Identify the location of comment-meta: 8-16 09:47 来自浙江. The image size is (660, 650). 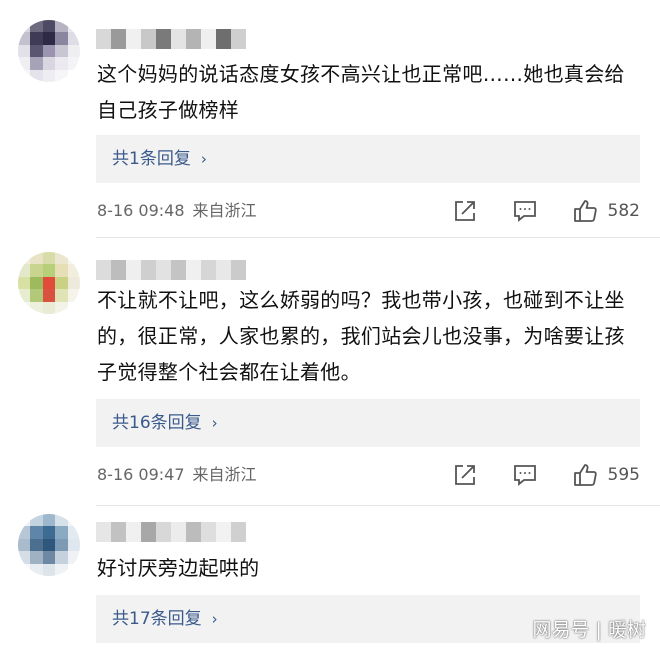
(177, 475).